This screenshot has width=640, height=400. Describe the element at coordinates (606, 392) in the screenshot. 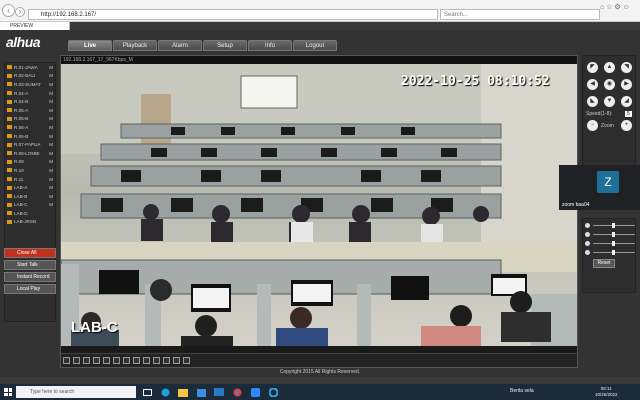

I see `taskbar-clock: 08:11 10/25/2022` at that location.